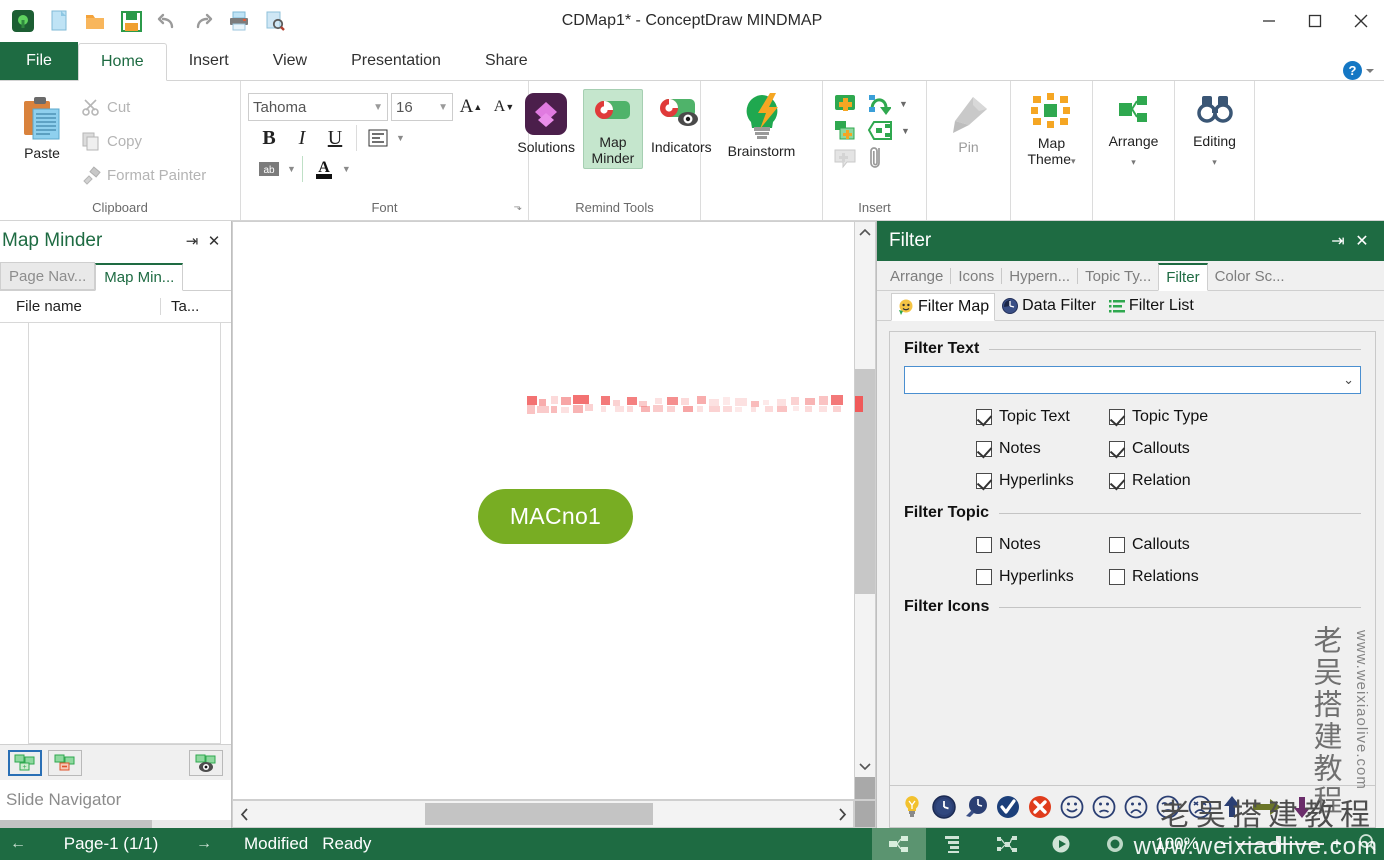  Describe the element at coordinates (546, 123) in the screenshot. I see `solutions-button: Solutions` at that location.